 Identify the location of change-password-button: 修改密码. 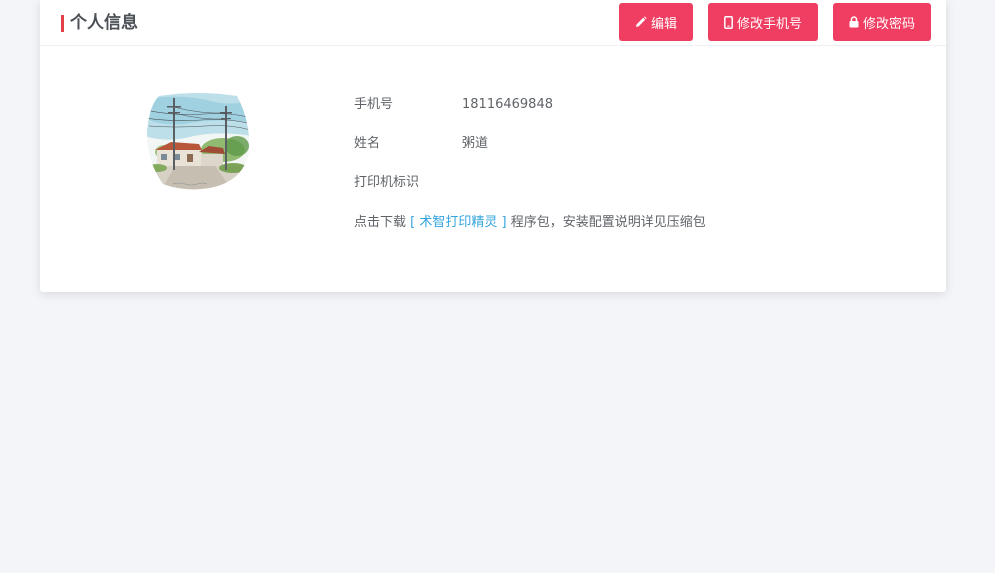
(882, 22).